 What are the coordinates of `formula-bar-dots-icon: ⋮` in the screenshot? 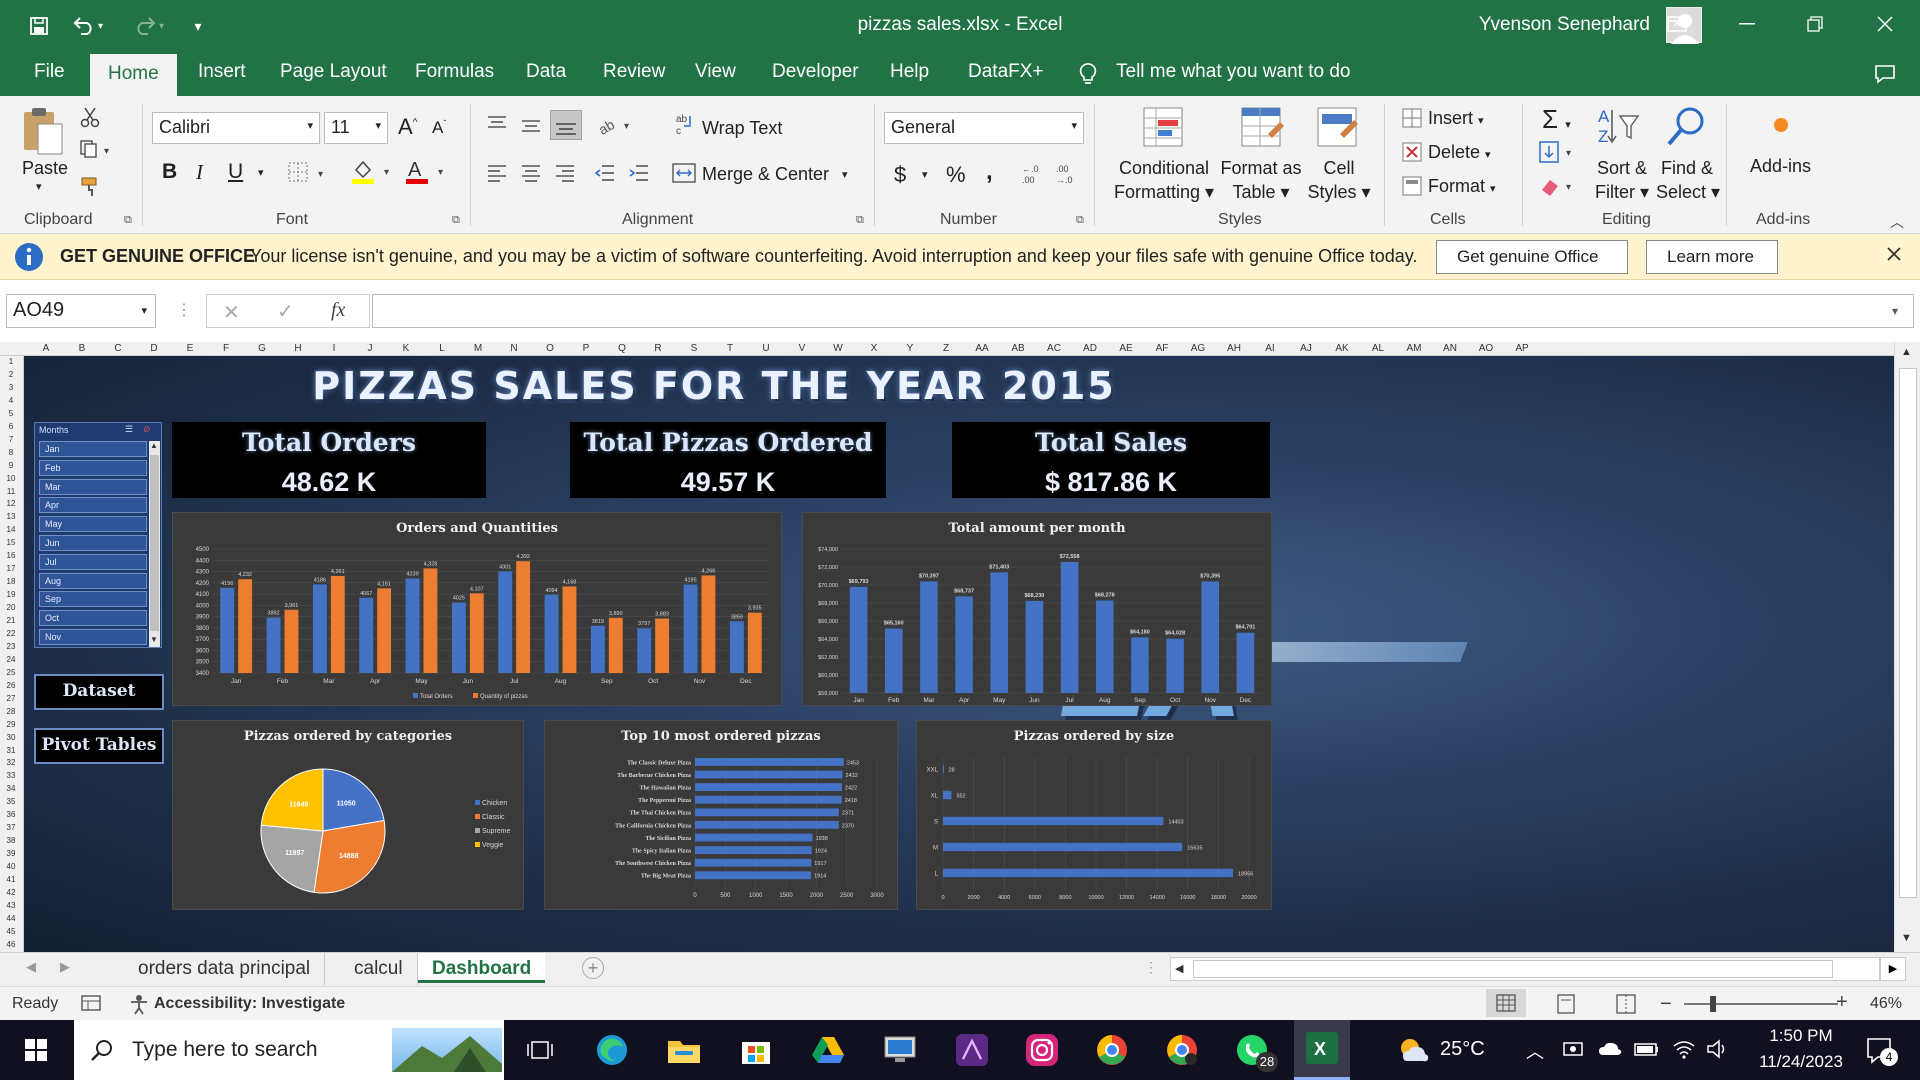 It's located at (184, 310).